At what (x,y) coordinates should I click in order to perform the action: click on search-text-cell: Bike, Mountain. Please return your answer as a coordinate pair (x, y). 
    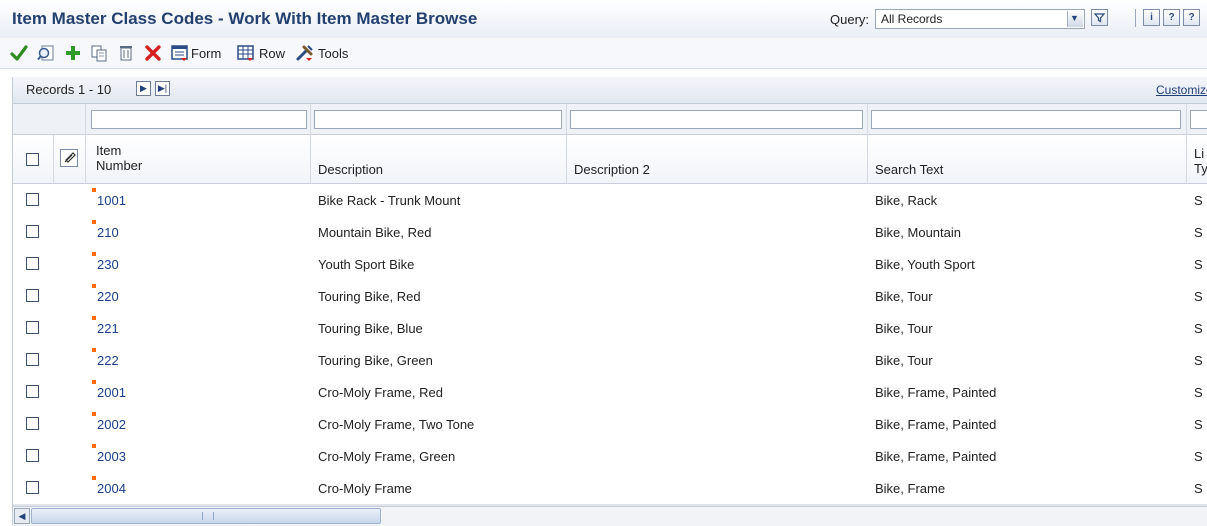
    Looking at the image, I should click on (918, 232).